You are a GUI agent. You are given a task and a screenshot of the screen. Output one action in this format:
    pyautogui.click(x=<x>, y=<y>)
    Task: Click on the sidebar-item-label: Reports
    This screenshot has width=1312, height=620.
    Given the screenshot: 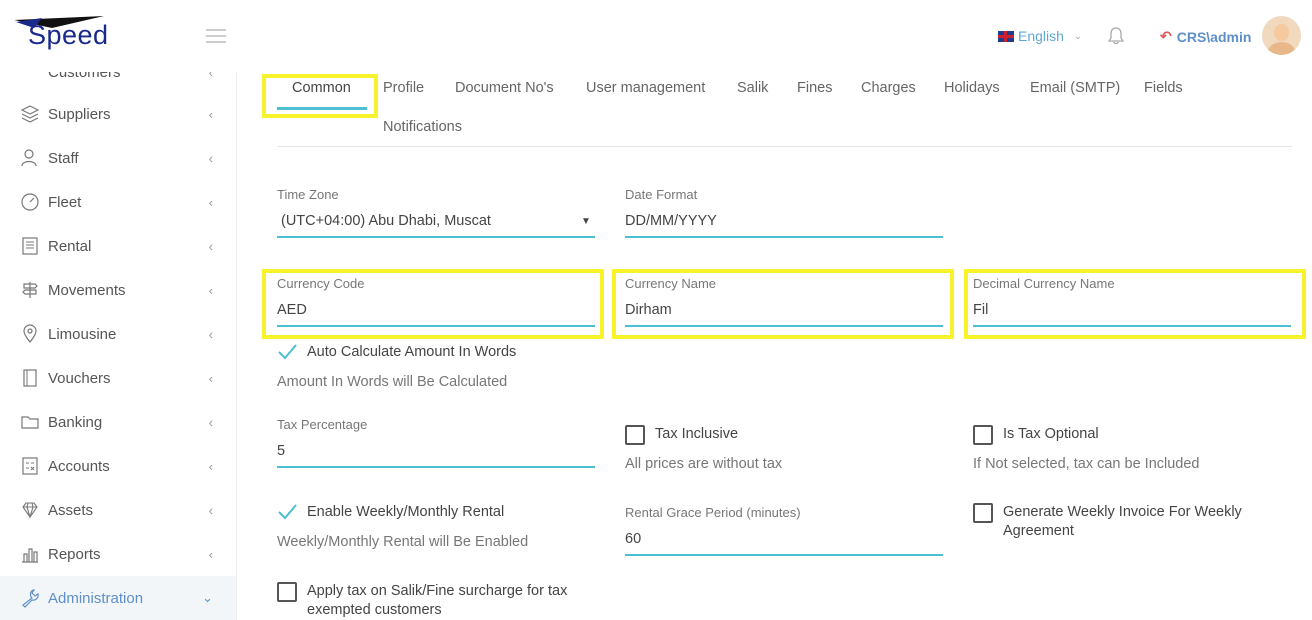 What is the action you would take?
    pyautogui.click(x=74, y=554)
    